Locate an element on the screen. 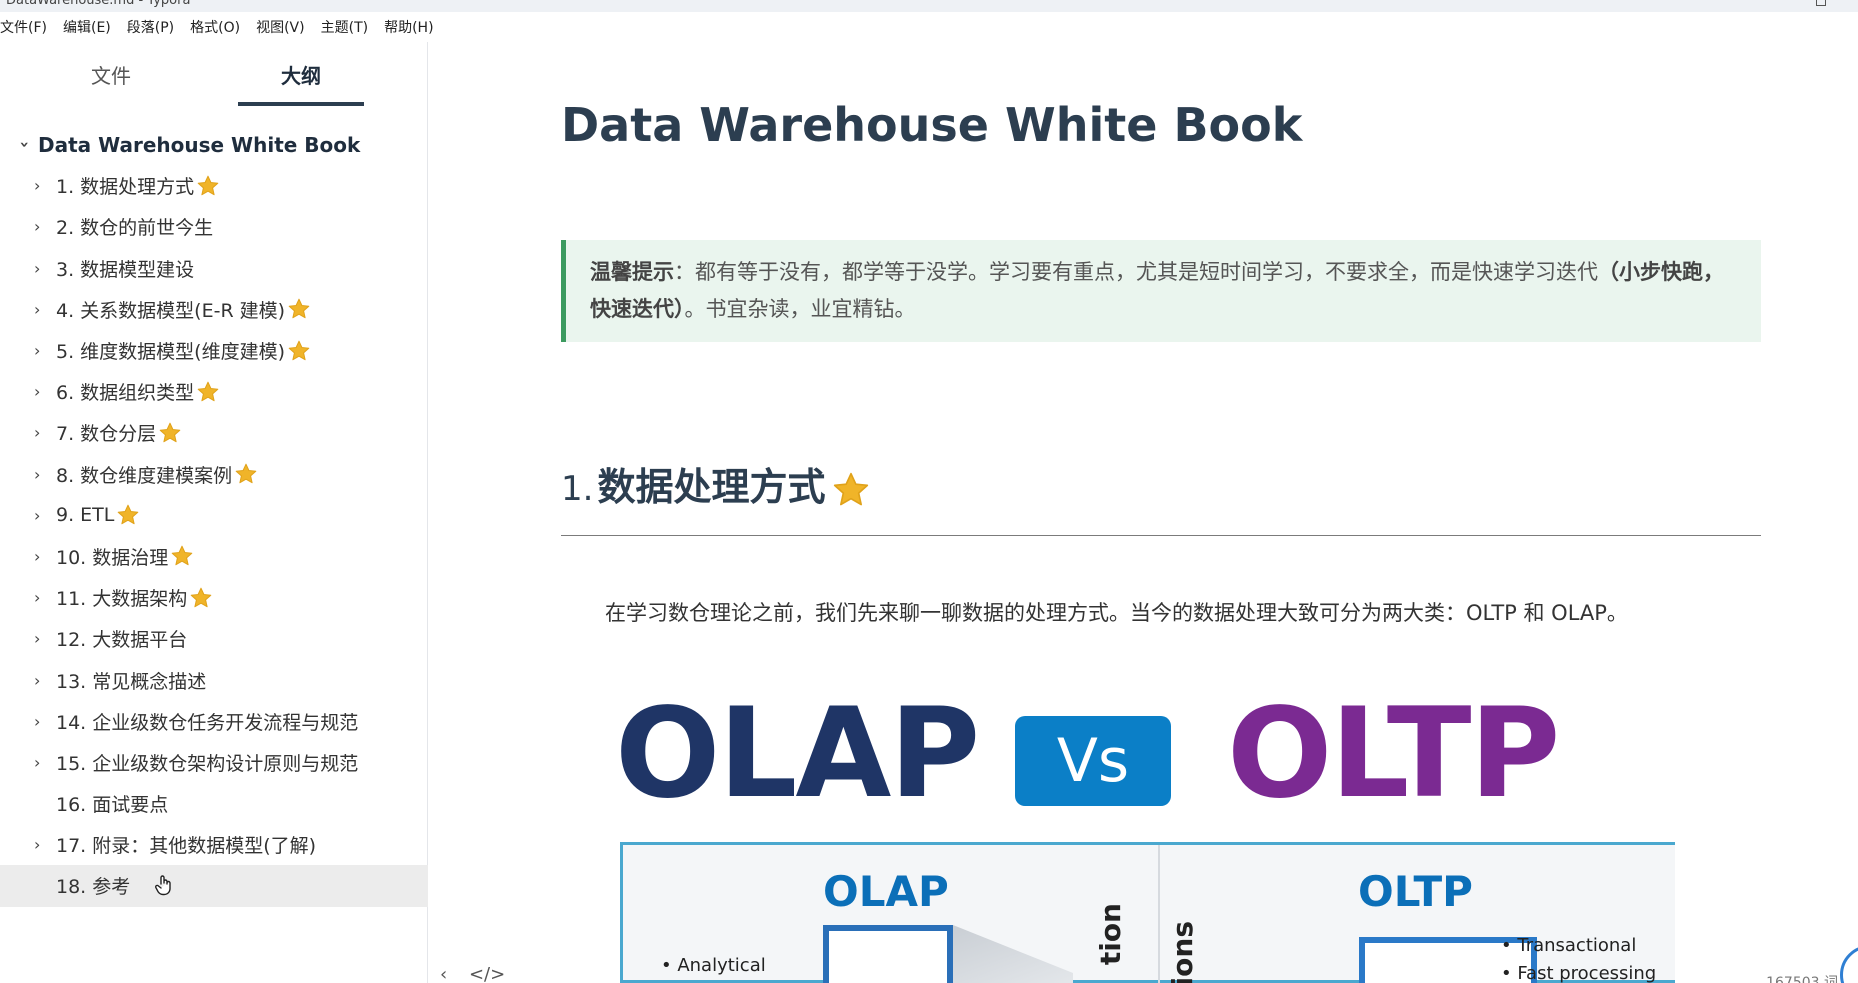 The width and height of the screenshot is (1858, 983). tab-outline: 大纲 is located at coordinates (301, 83).